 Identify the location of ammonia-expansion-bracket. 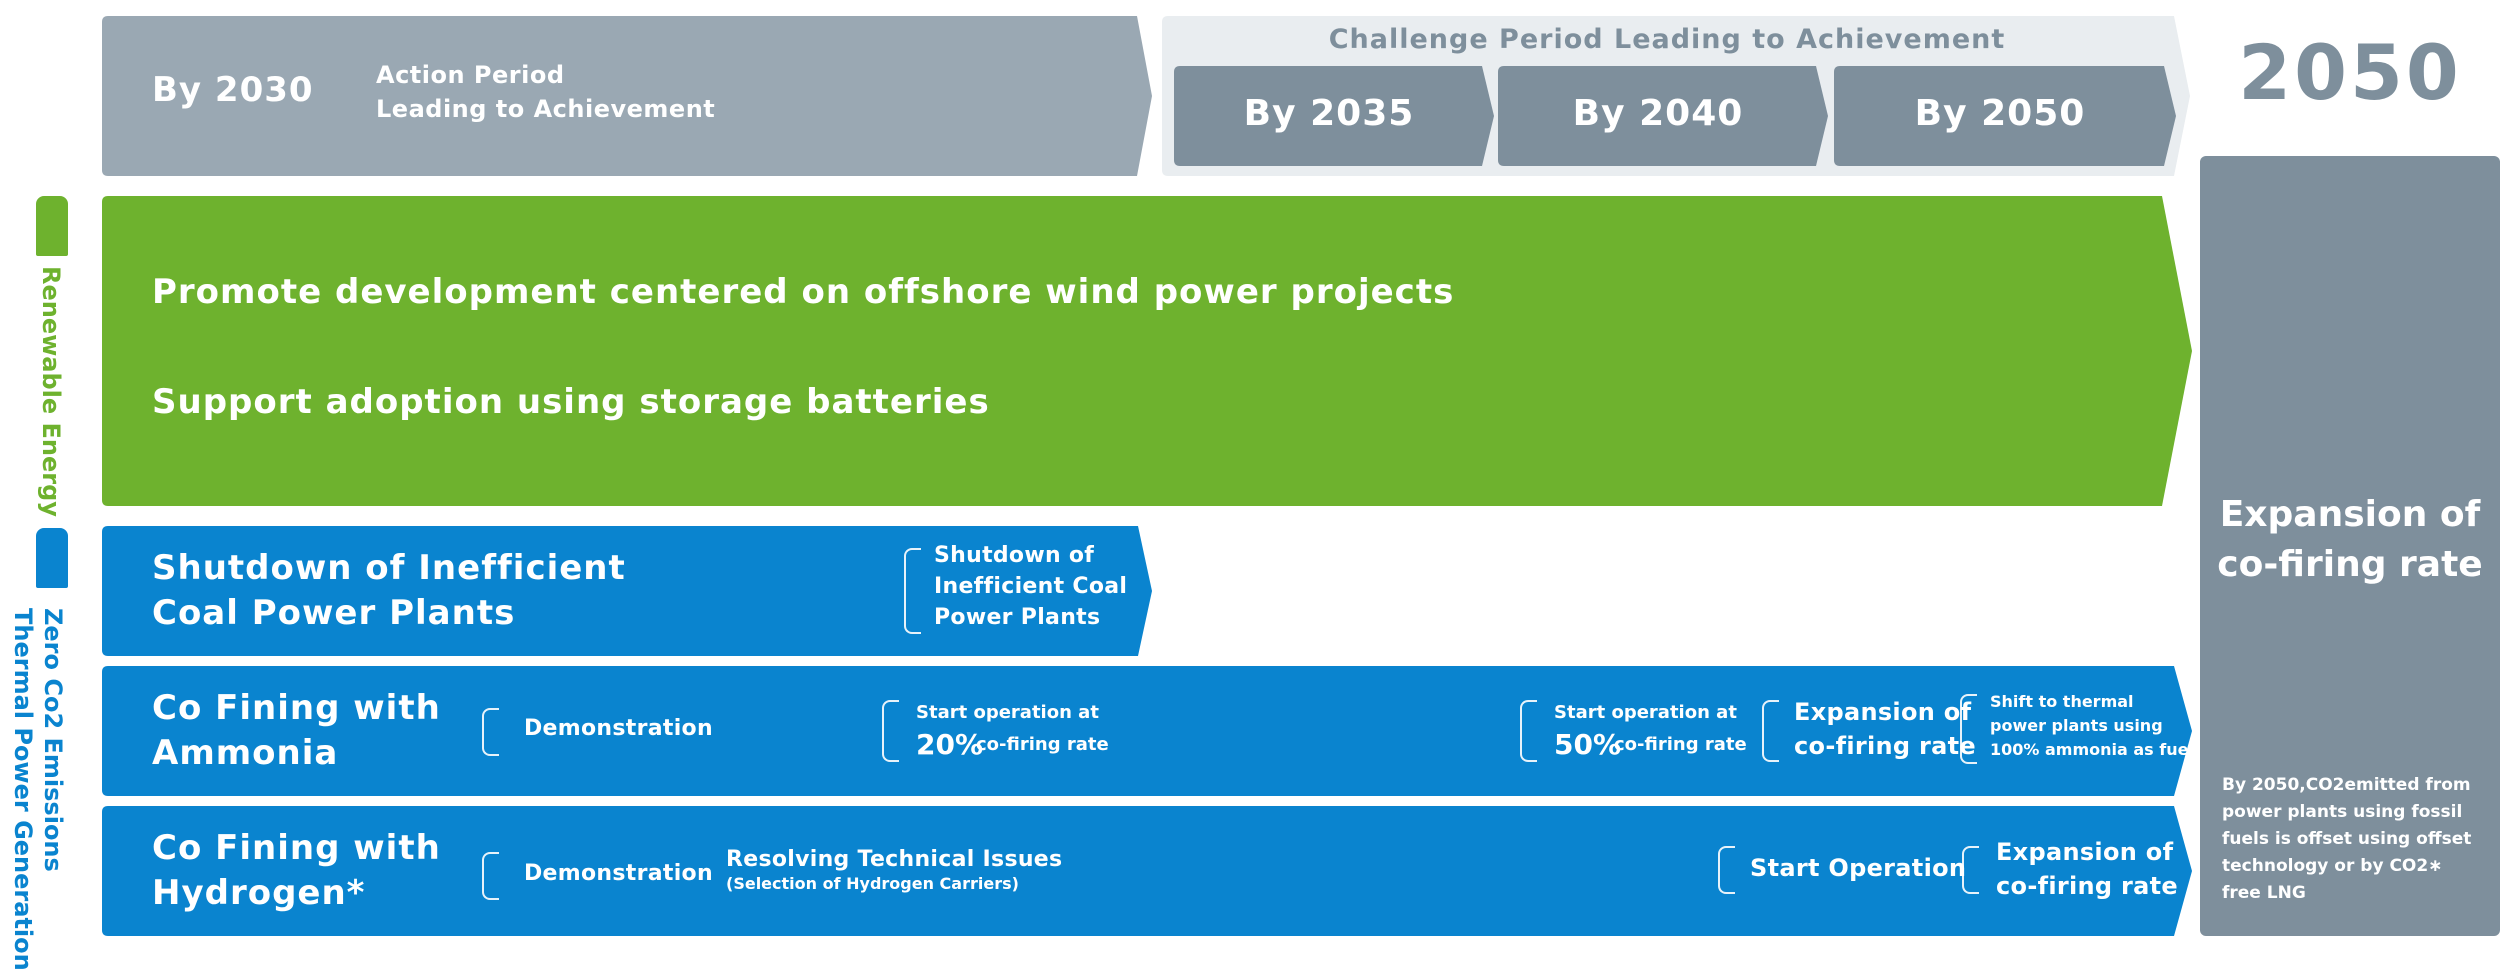
(1770, 731).